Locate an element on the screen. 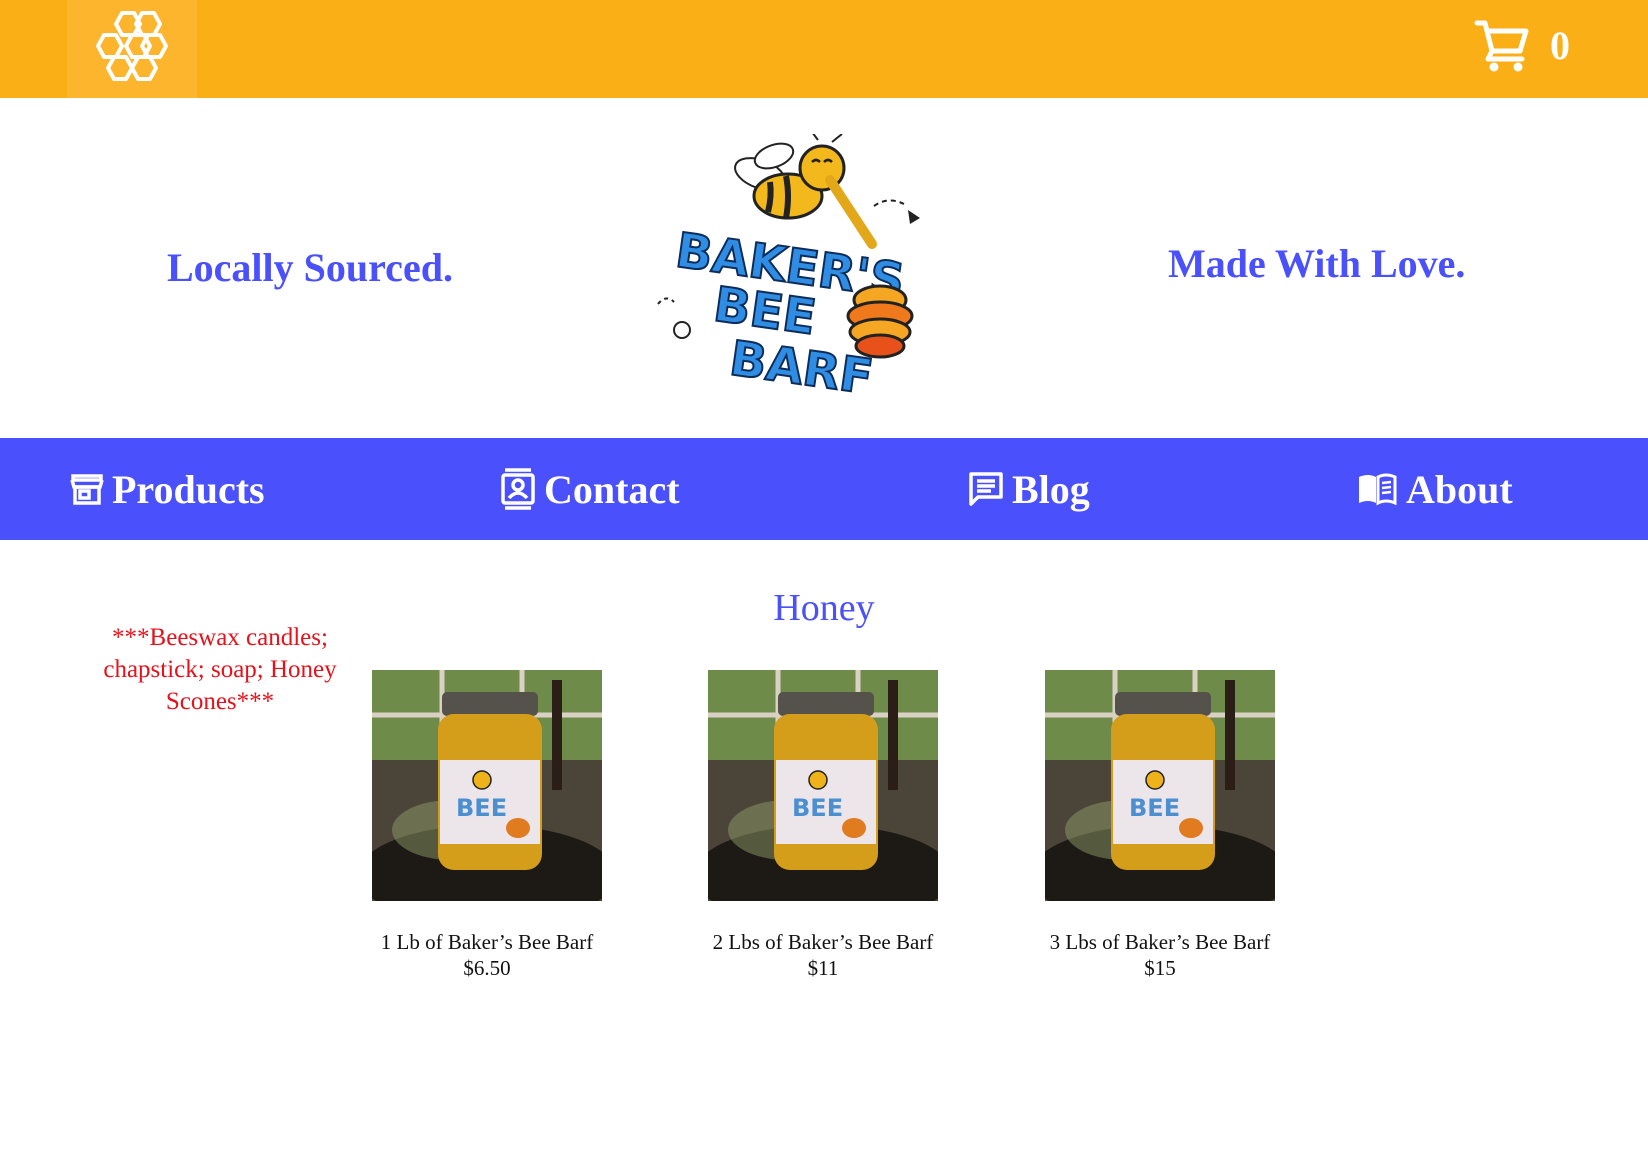  open-book-icon is located at coordinates (1377, 489).